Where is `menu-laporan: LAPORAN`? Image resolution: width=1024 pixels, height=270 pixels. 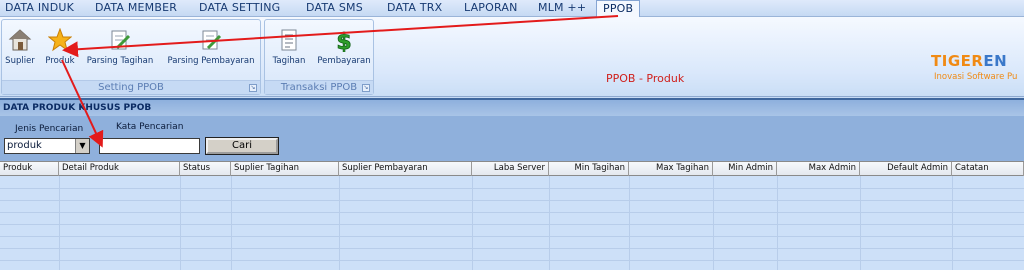
menu-laporan: LAPORAN is located at coordinates (491, 8).